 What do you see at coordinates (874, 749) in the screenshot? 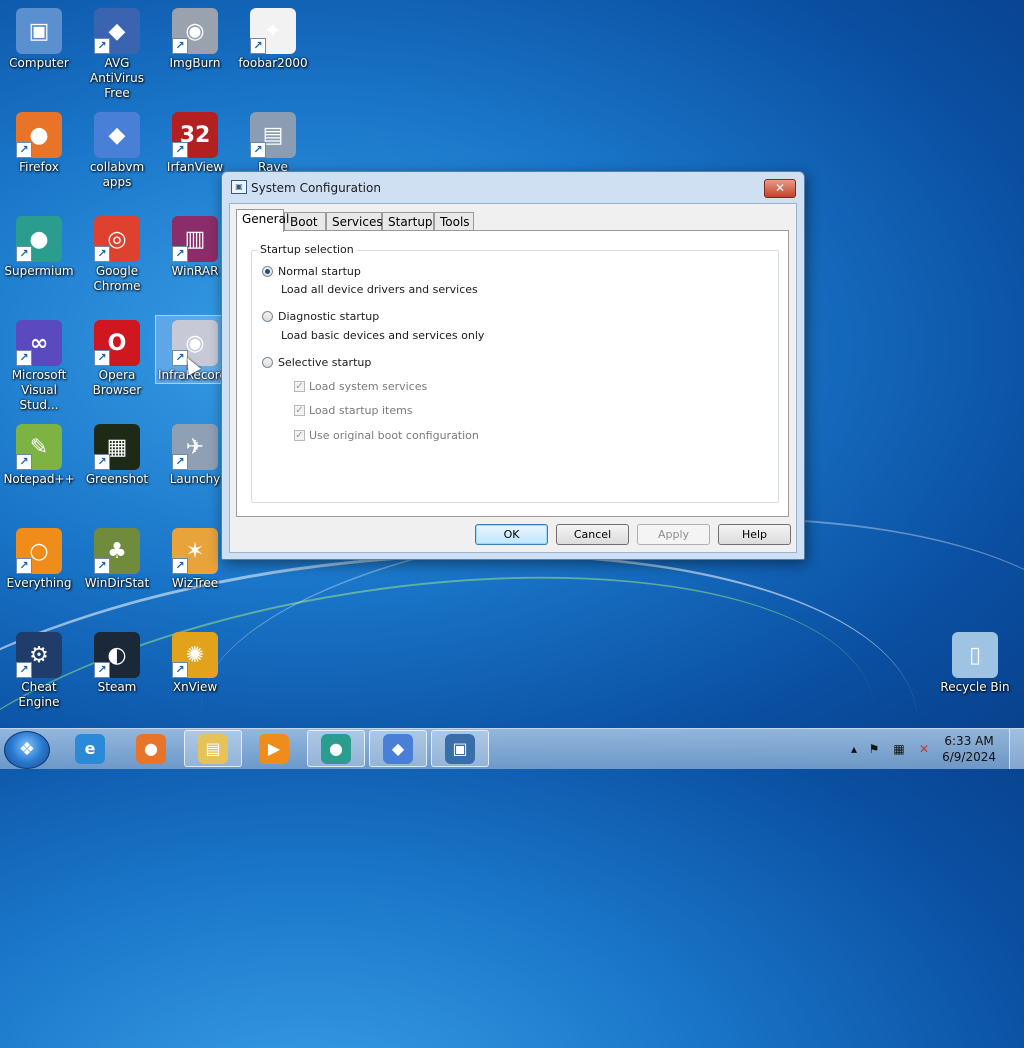
I see `action-center-flag-icon: ⚑` at bounding box center [874, 749].